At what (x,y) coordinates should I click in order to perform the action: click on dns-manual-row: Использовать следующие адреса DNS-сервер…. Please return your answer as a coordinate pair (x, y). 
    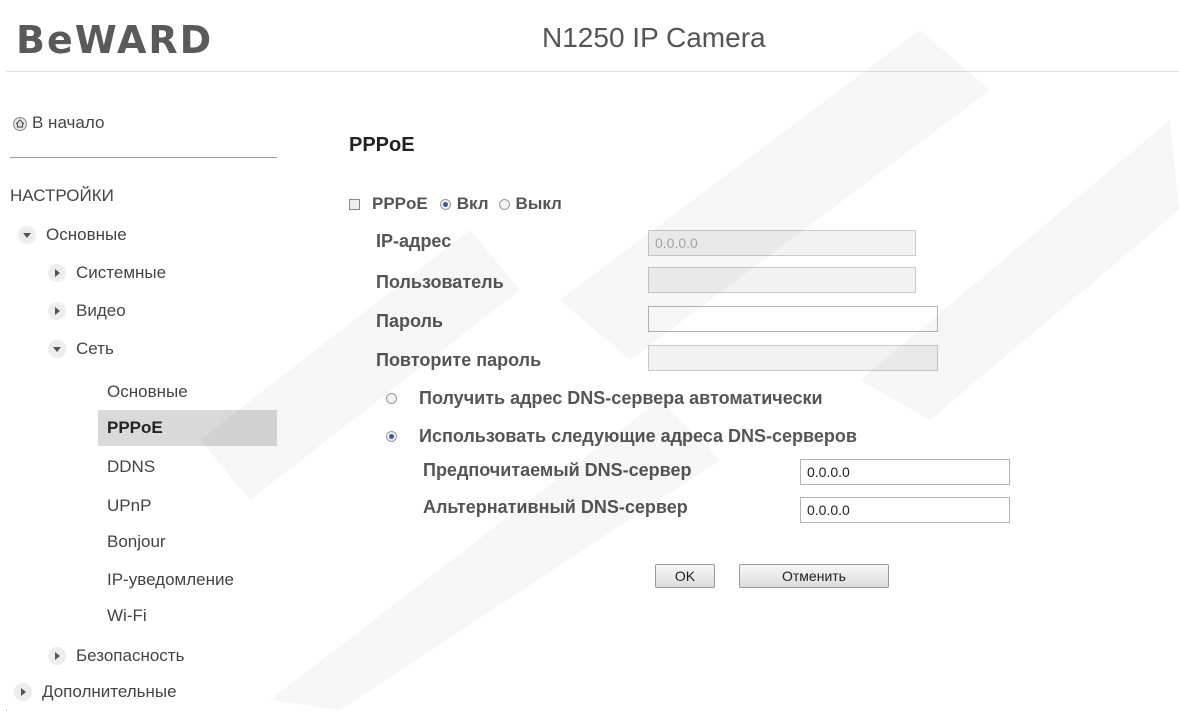
    Looking at the image, I should click on (621, 436).